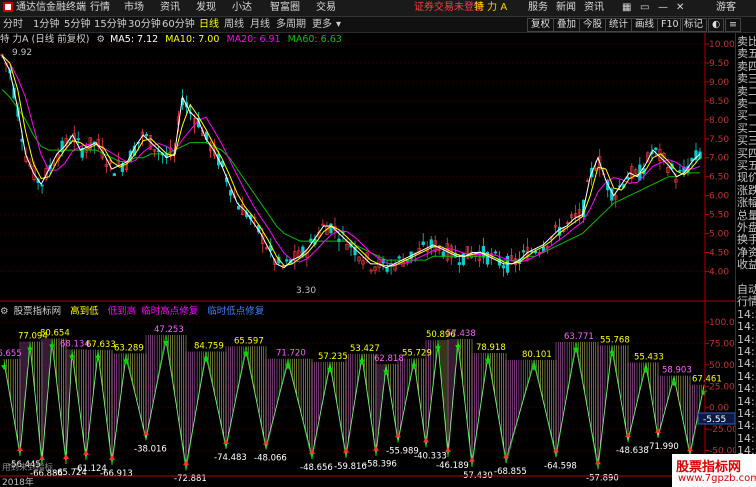 The image size is (756, 487). What do you see at coordinates (719, 102) in the screenshot?
I see `main-y-label: 8.50` at bounding box center [719, 102].